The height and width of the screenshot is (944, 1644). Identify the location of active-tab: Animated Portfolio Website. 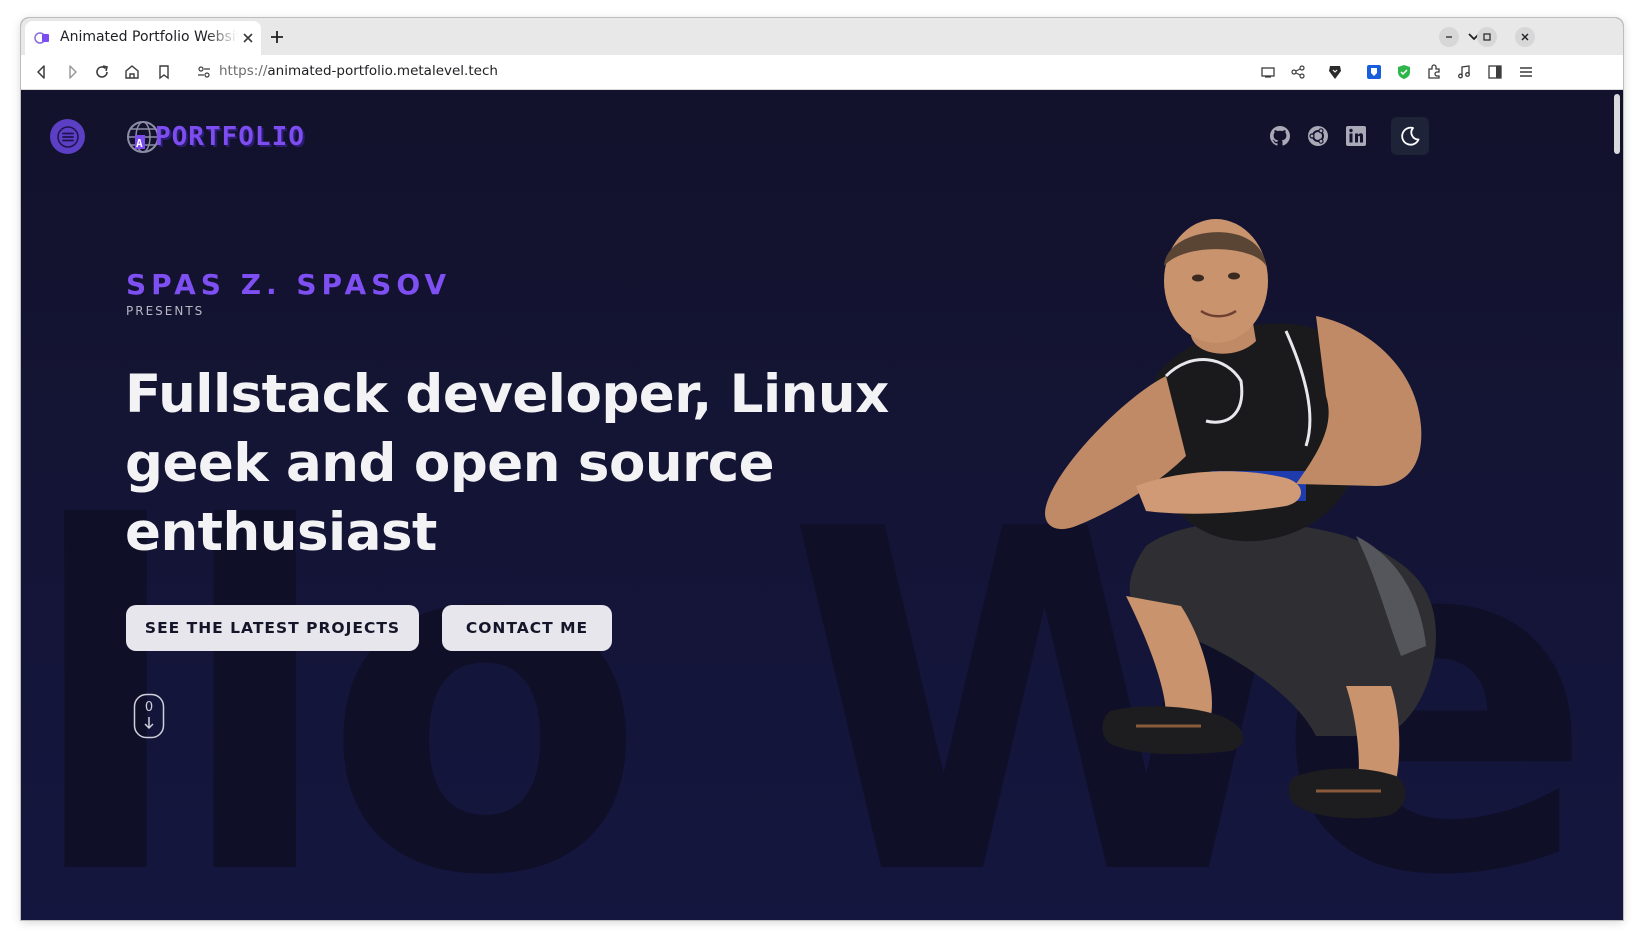
(143, 38).